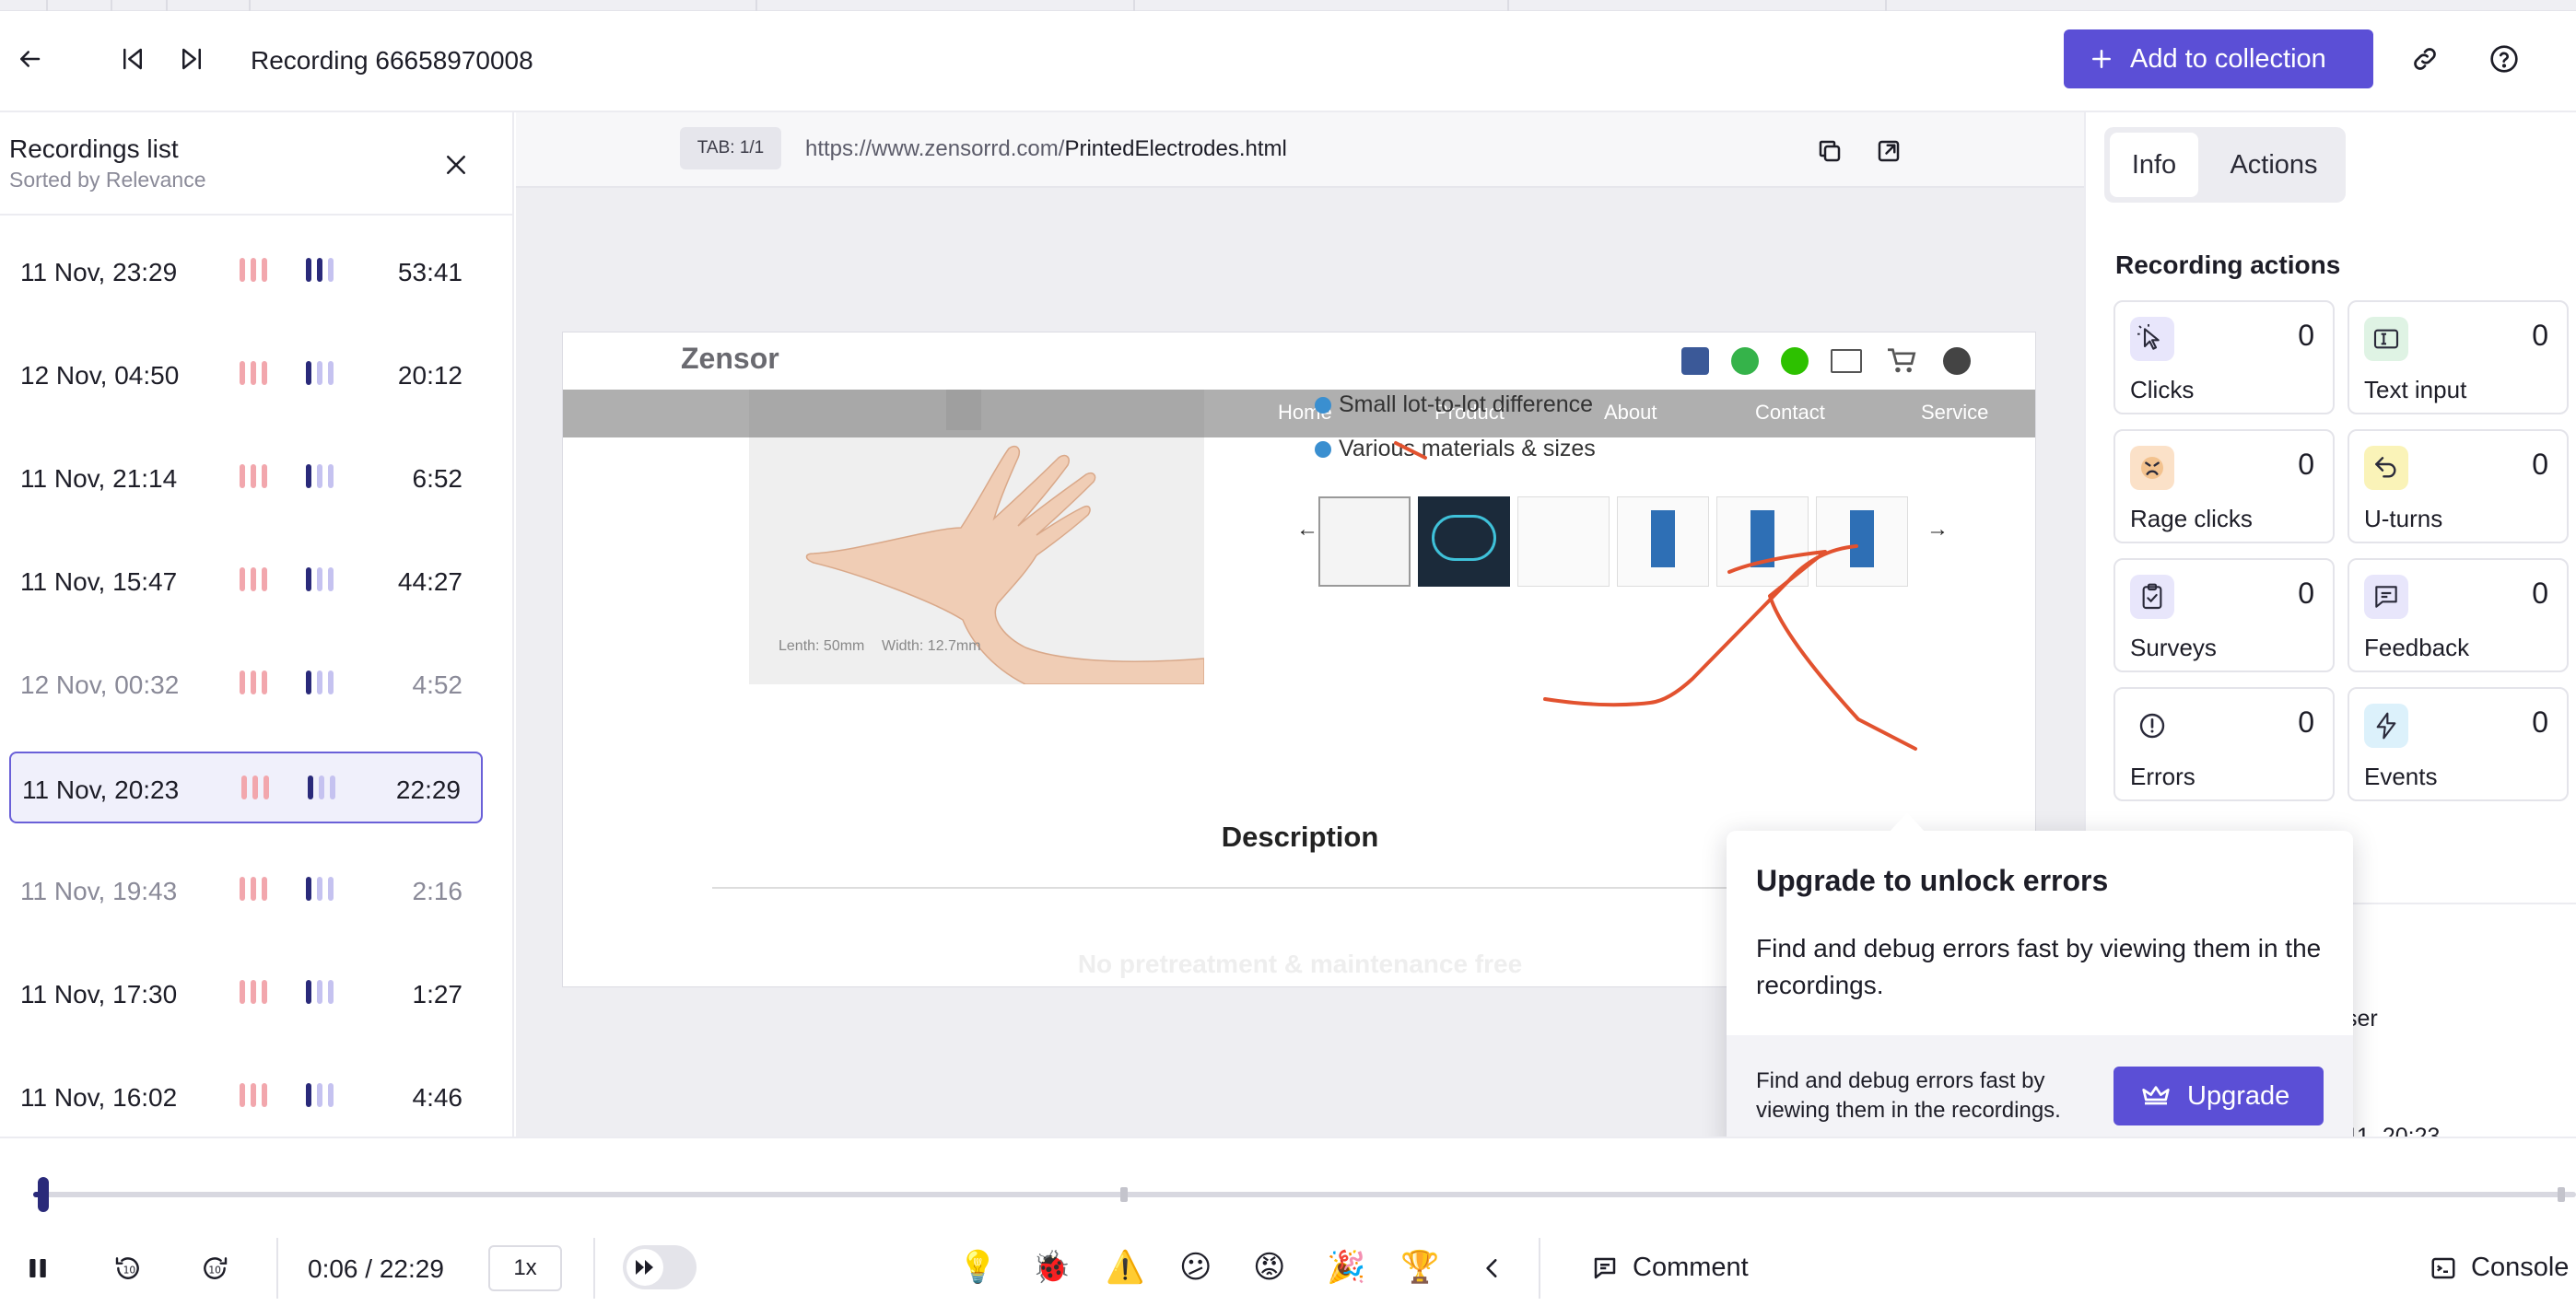 The height and width of the screenshot is (1306, 2576). What do you see at coordinates (246, 684) in the screenshot?
I see `recording-row: 12 Nov, 00:32 4:52` at bounding box center [246, 684].